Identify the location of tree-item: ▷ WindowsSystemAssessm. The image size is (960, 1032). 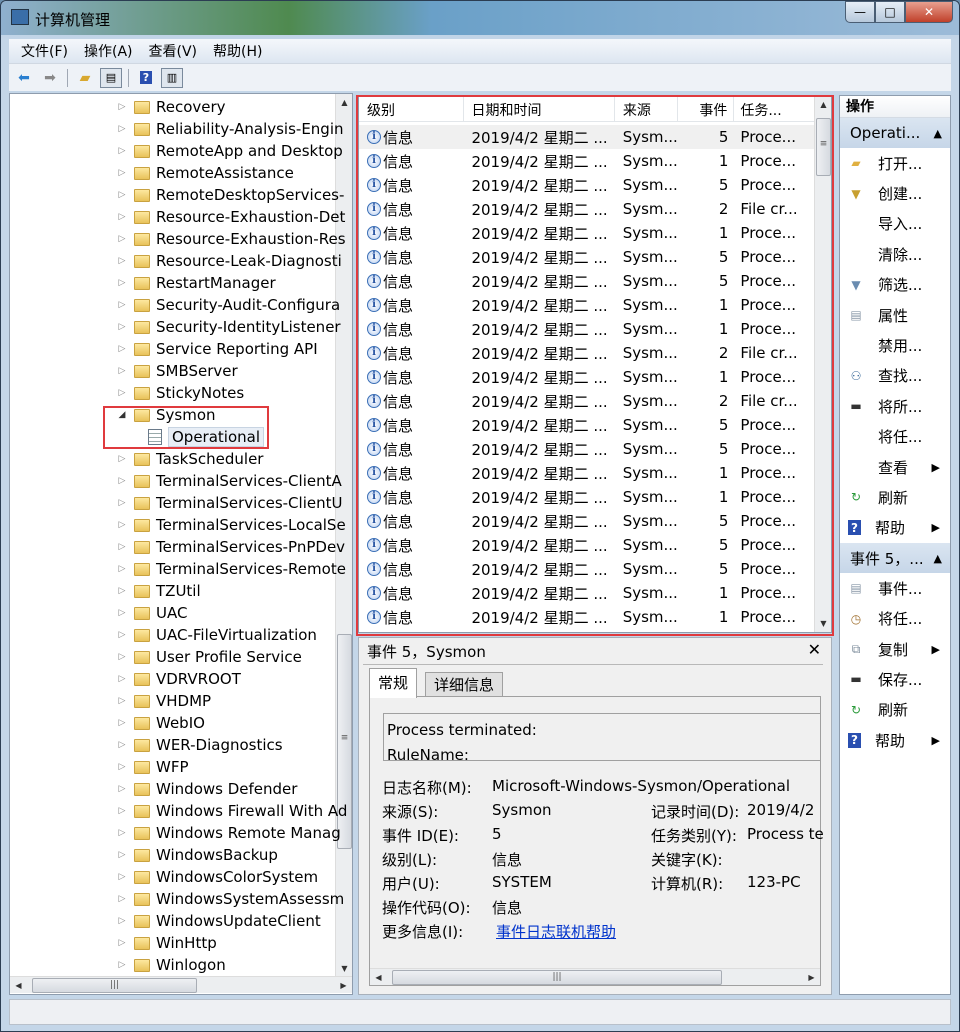
(230, 899).